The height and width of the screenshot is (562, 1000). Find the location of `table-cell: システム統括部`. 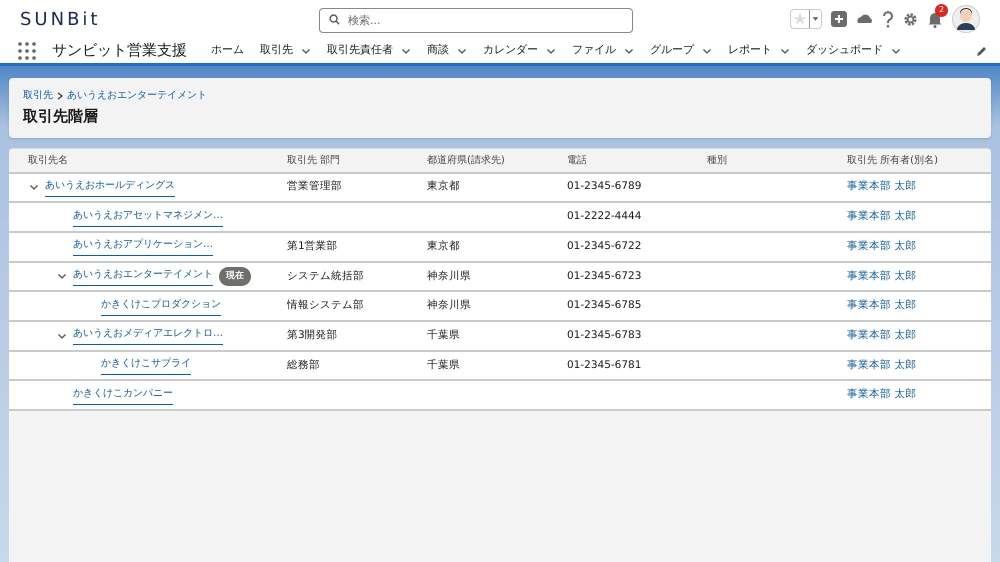

table-cell: システム統括部 is located at coordinates (325, 276).